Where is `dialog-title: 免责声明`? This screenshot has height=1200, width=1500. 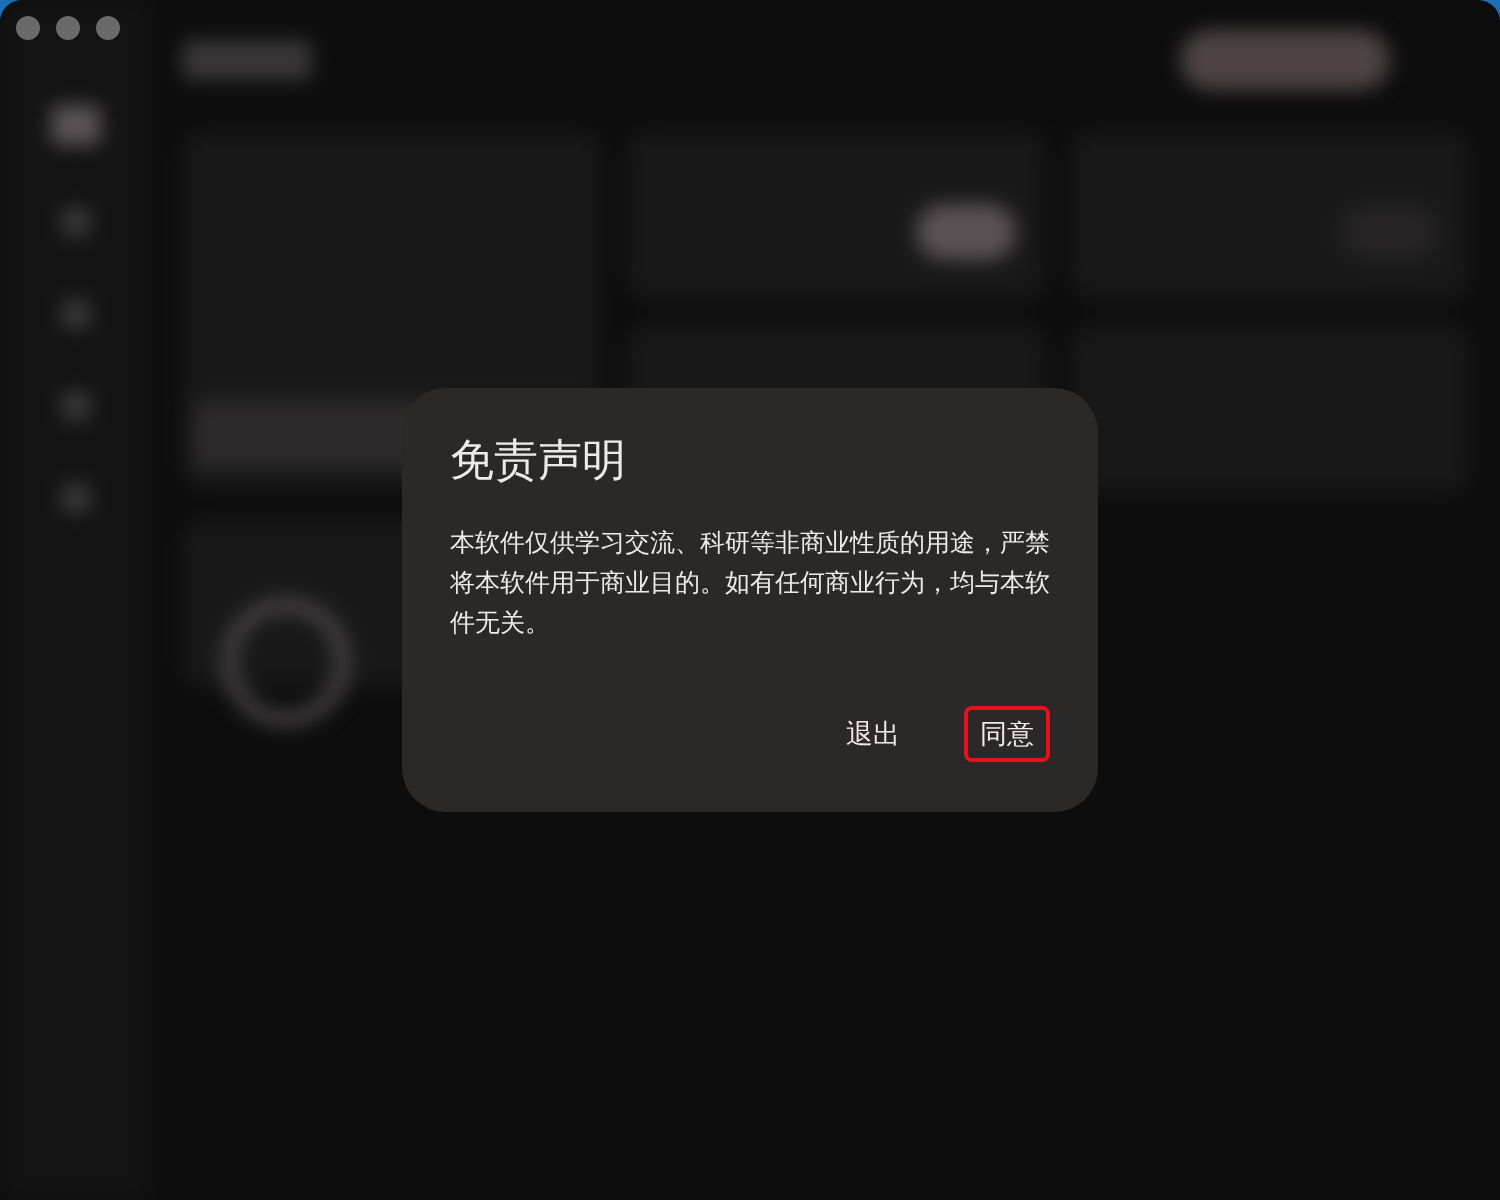 dialog-title: 免责声明 is located at coordinates (538, 460).